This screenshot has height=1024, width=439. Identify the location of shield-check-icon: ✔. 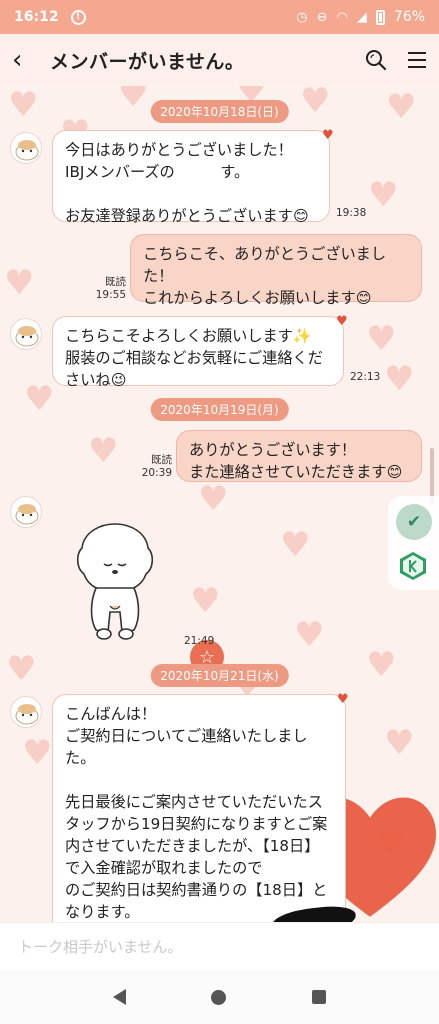
(414, 522).